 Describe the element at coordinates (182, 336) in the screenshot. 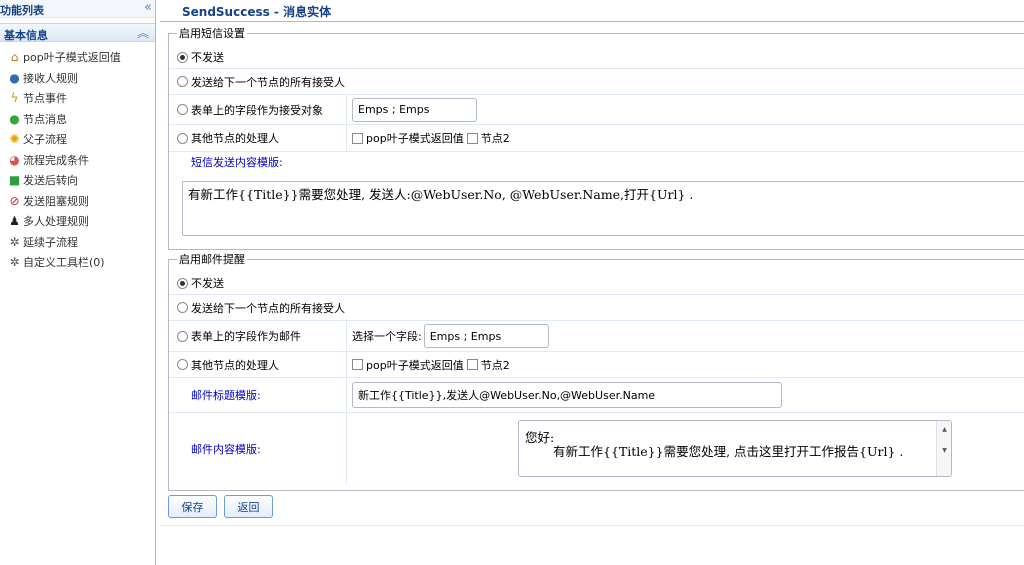

I see `mail-radio-form-field` at that location.